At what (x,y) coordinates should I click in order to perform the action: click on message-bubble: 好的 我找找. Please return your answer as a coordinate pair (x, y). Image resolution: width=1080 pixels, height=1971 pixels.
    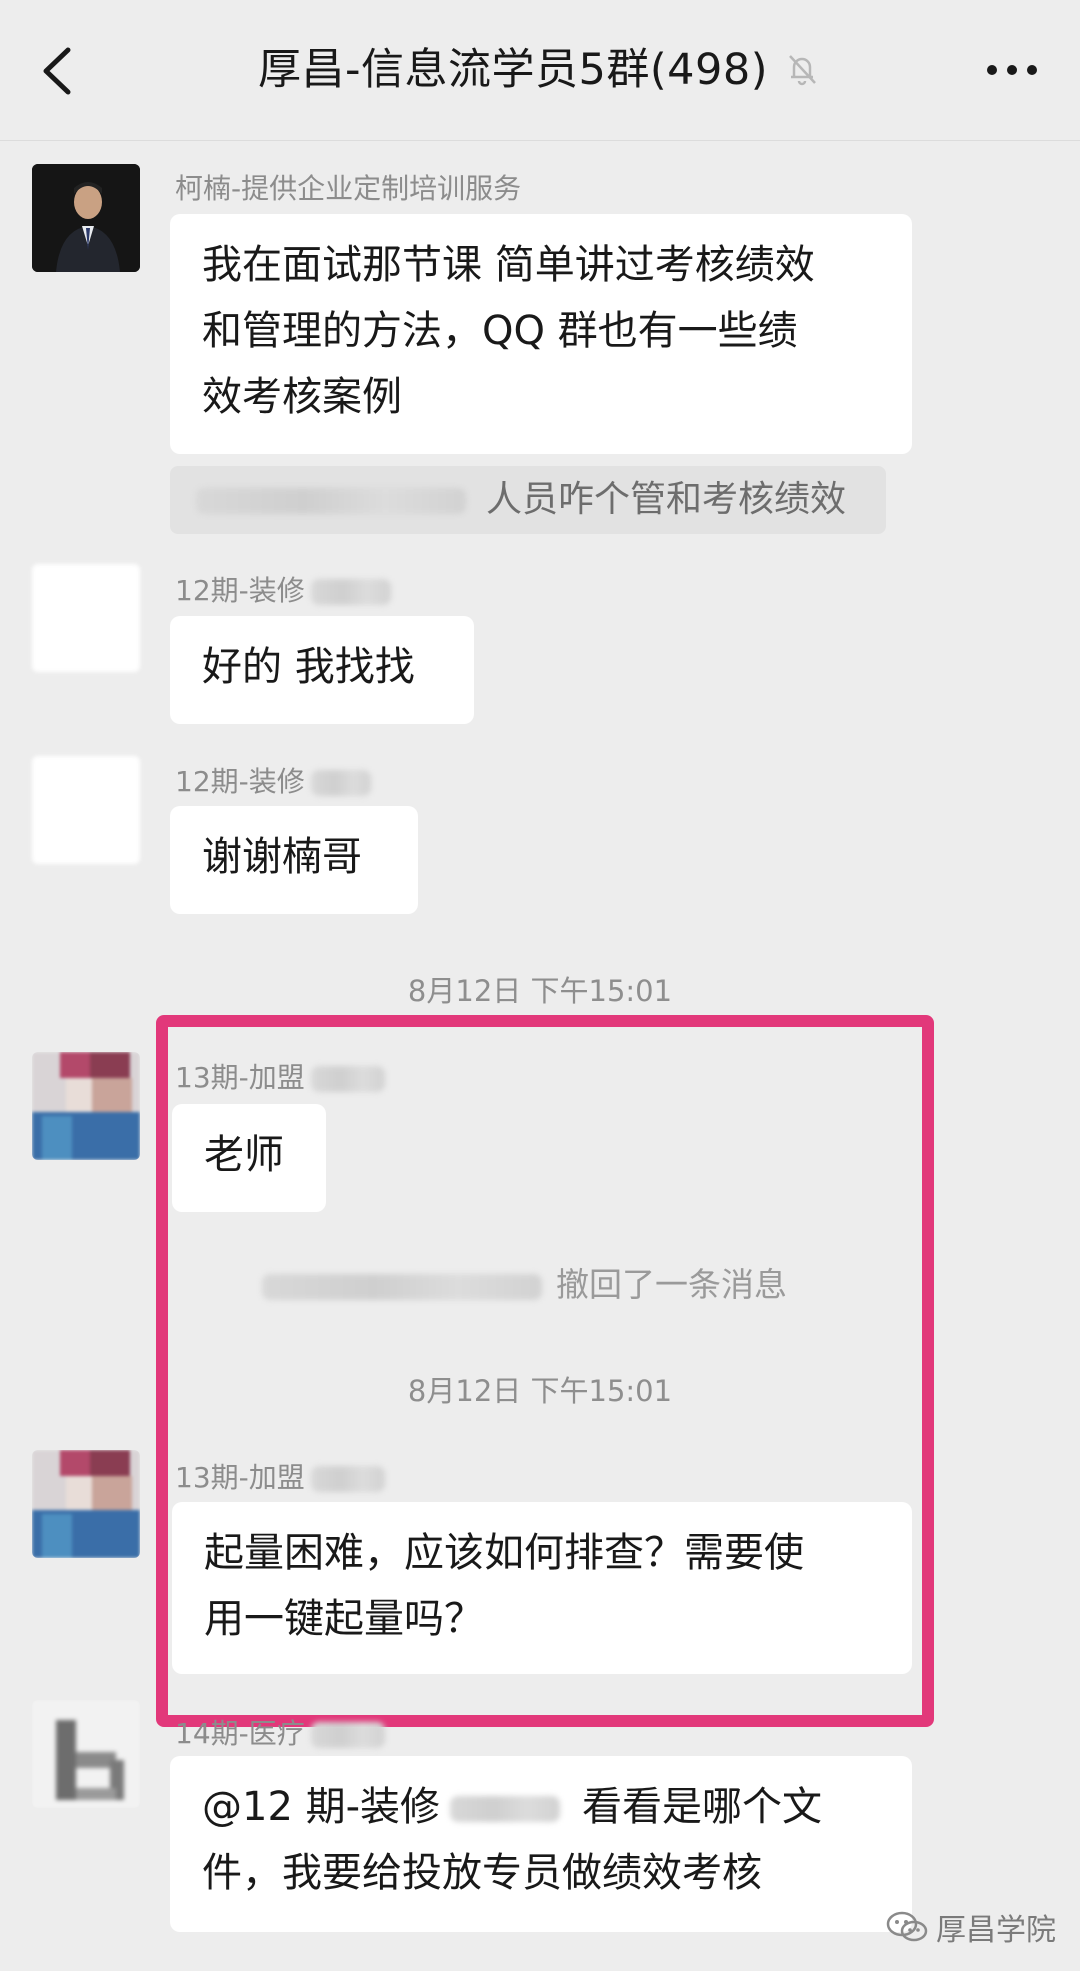
    Looking at the image, I should click on (322, 670).